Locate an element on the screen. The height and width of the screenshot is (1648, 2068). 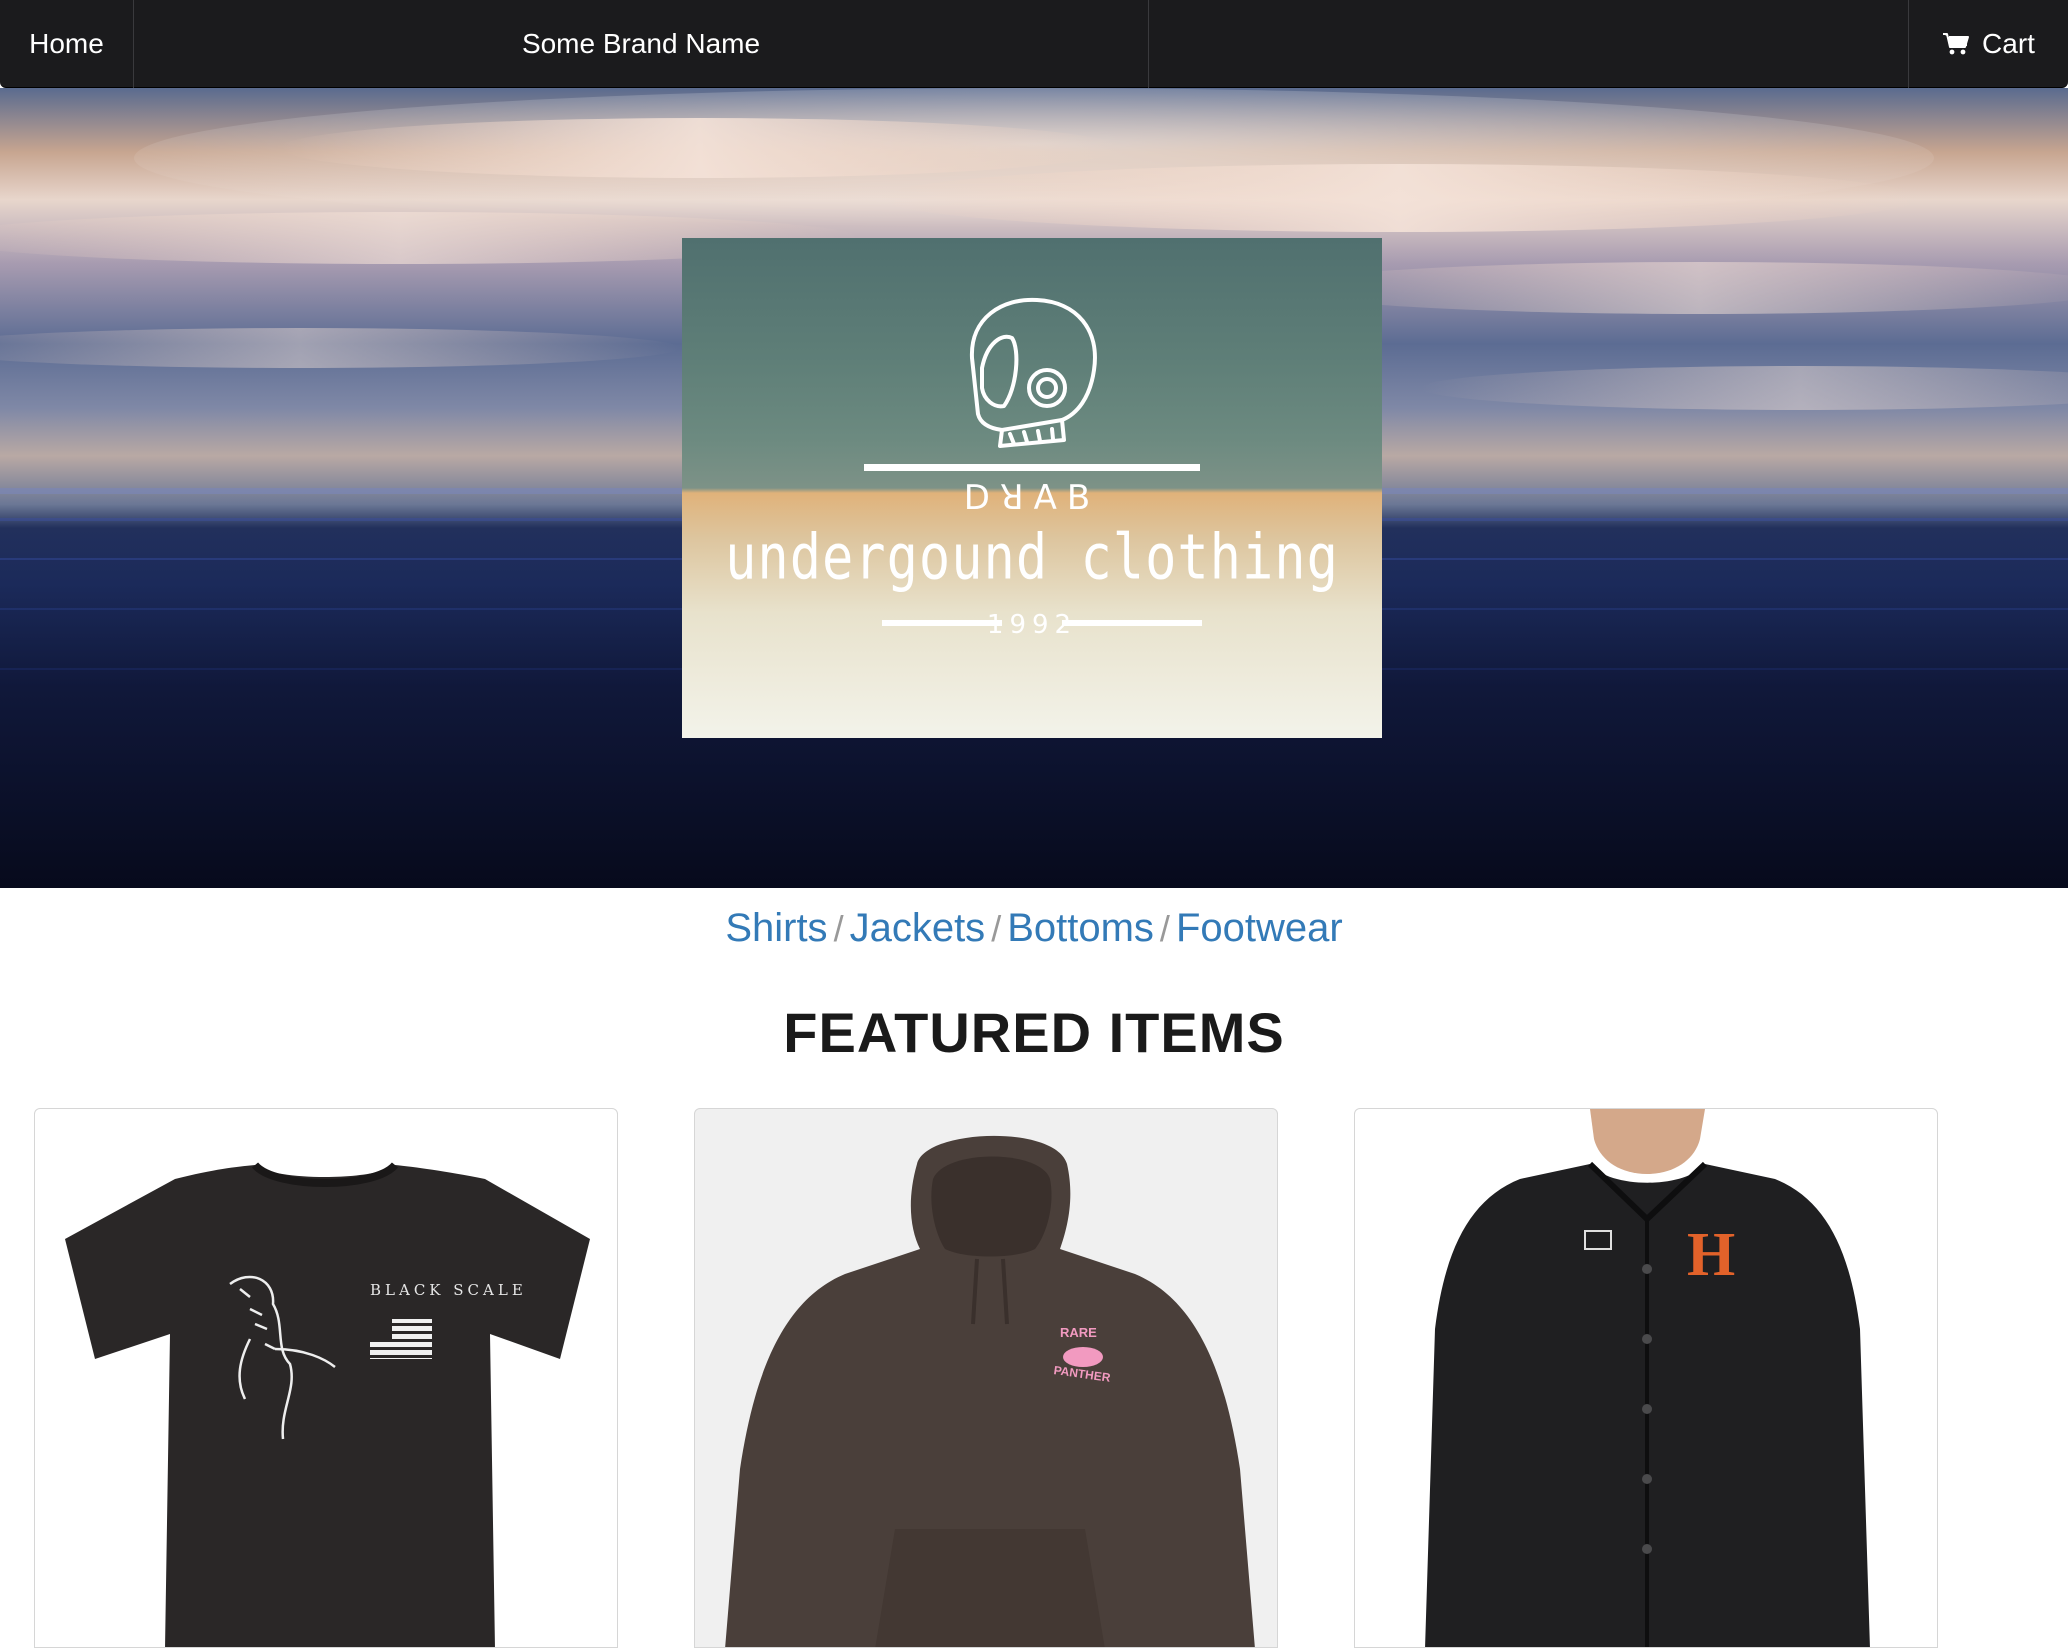
top-navbar: Home Some Brand Name Cart is located at coordinates (1034, 44).